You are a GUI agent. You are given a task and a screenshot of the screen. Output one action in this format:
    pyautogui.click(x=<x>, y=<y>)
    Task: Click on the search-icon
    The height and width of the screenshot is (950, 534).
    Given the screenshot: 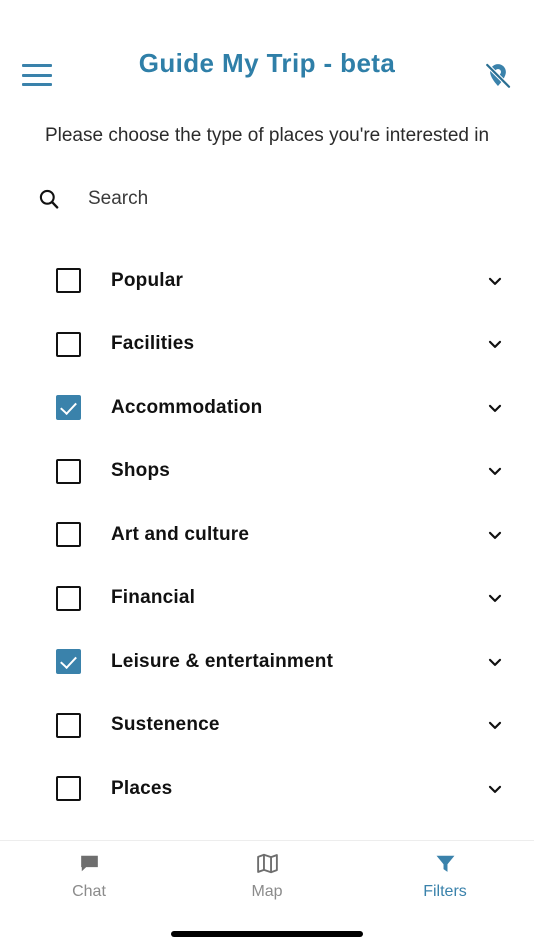 What is the action you would take?
    pyautogui.click(x=49, y=199)
    